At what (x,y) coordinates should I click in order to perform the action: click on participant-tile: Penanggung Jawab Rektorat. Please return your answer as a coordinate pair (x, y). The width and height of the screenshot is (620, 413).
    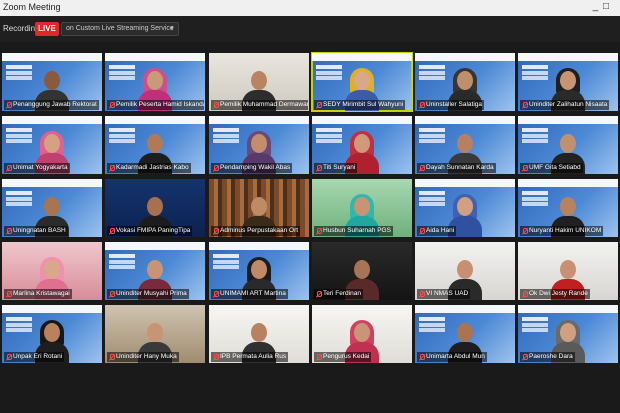
    Looking at the image, I should click on (52, 82).